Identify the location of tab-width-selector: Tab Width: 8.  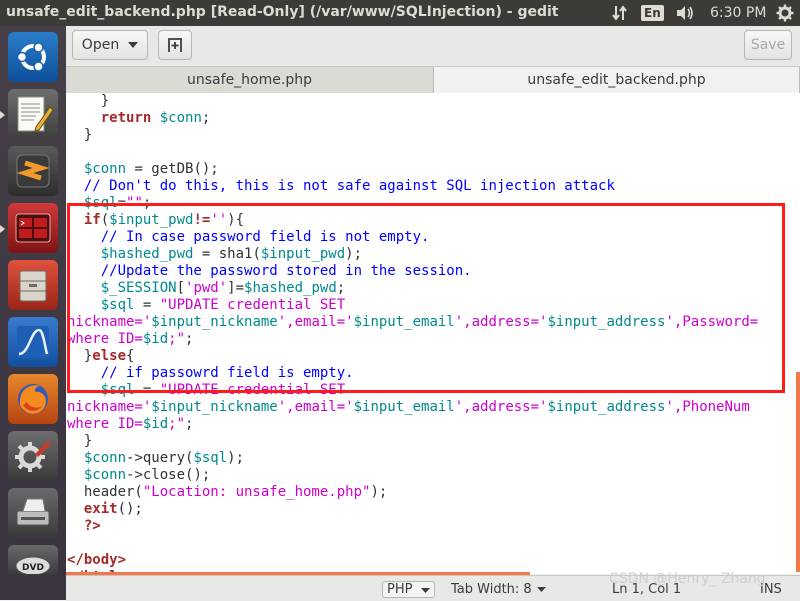
(498, 589).